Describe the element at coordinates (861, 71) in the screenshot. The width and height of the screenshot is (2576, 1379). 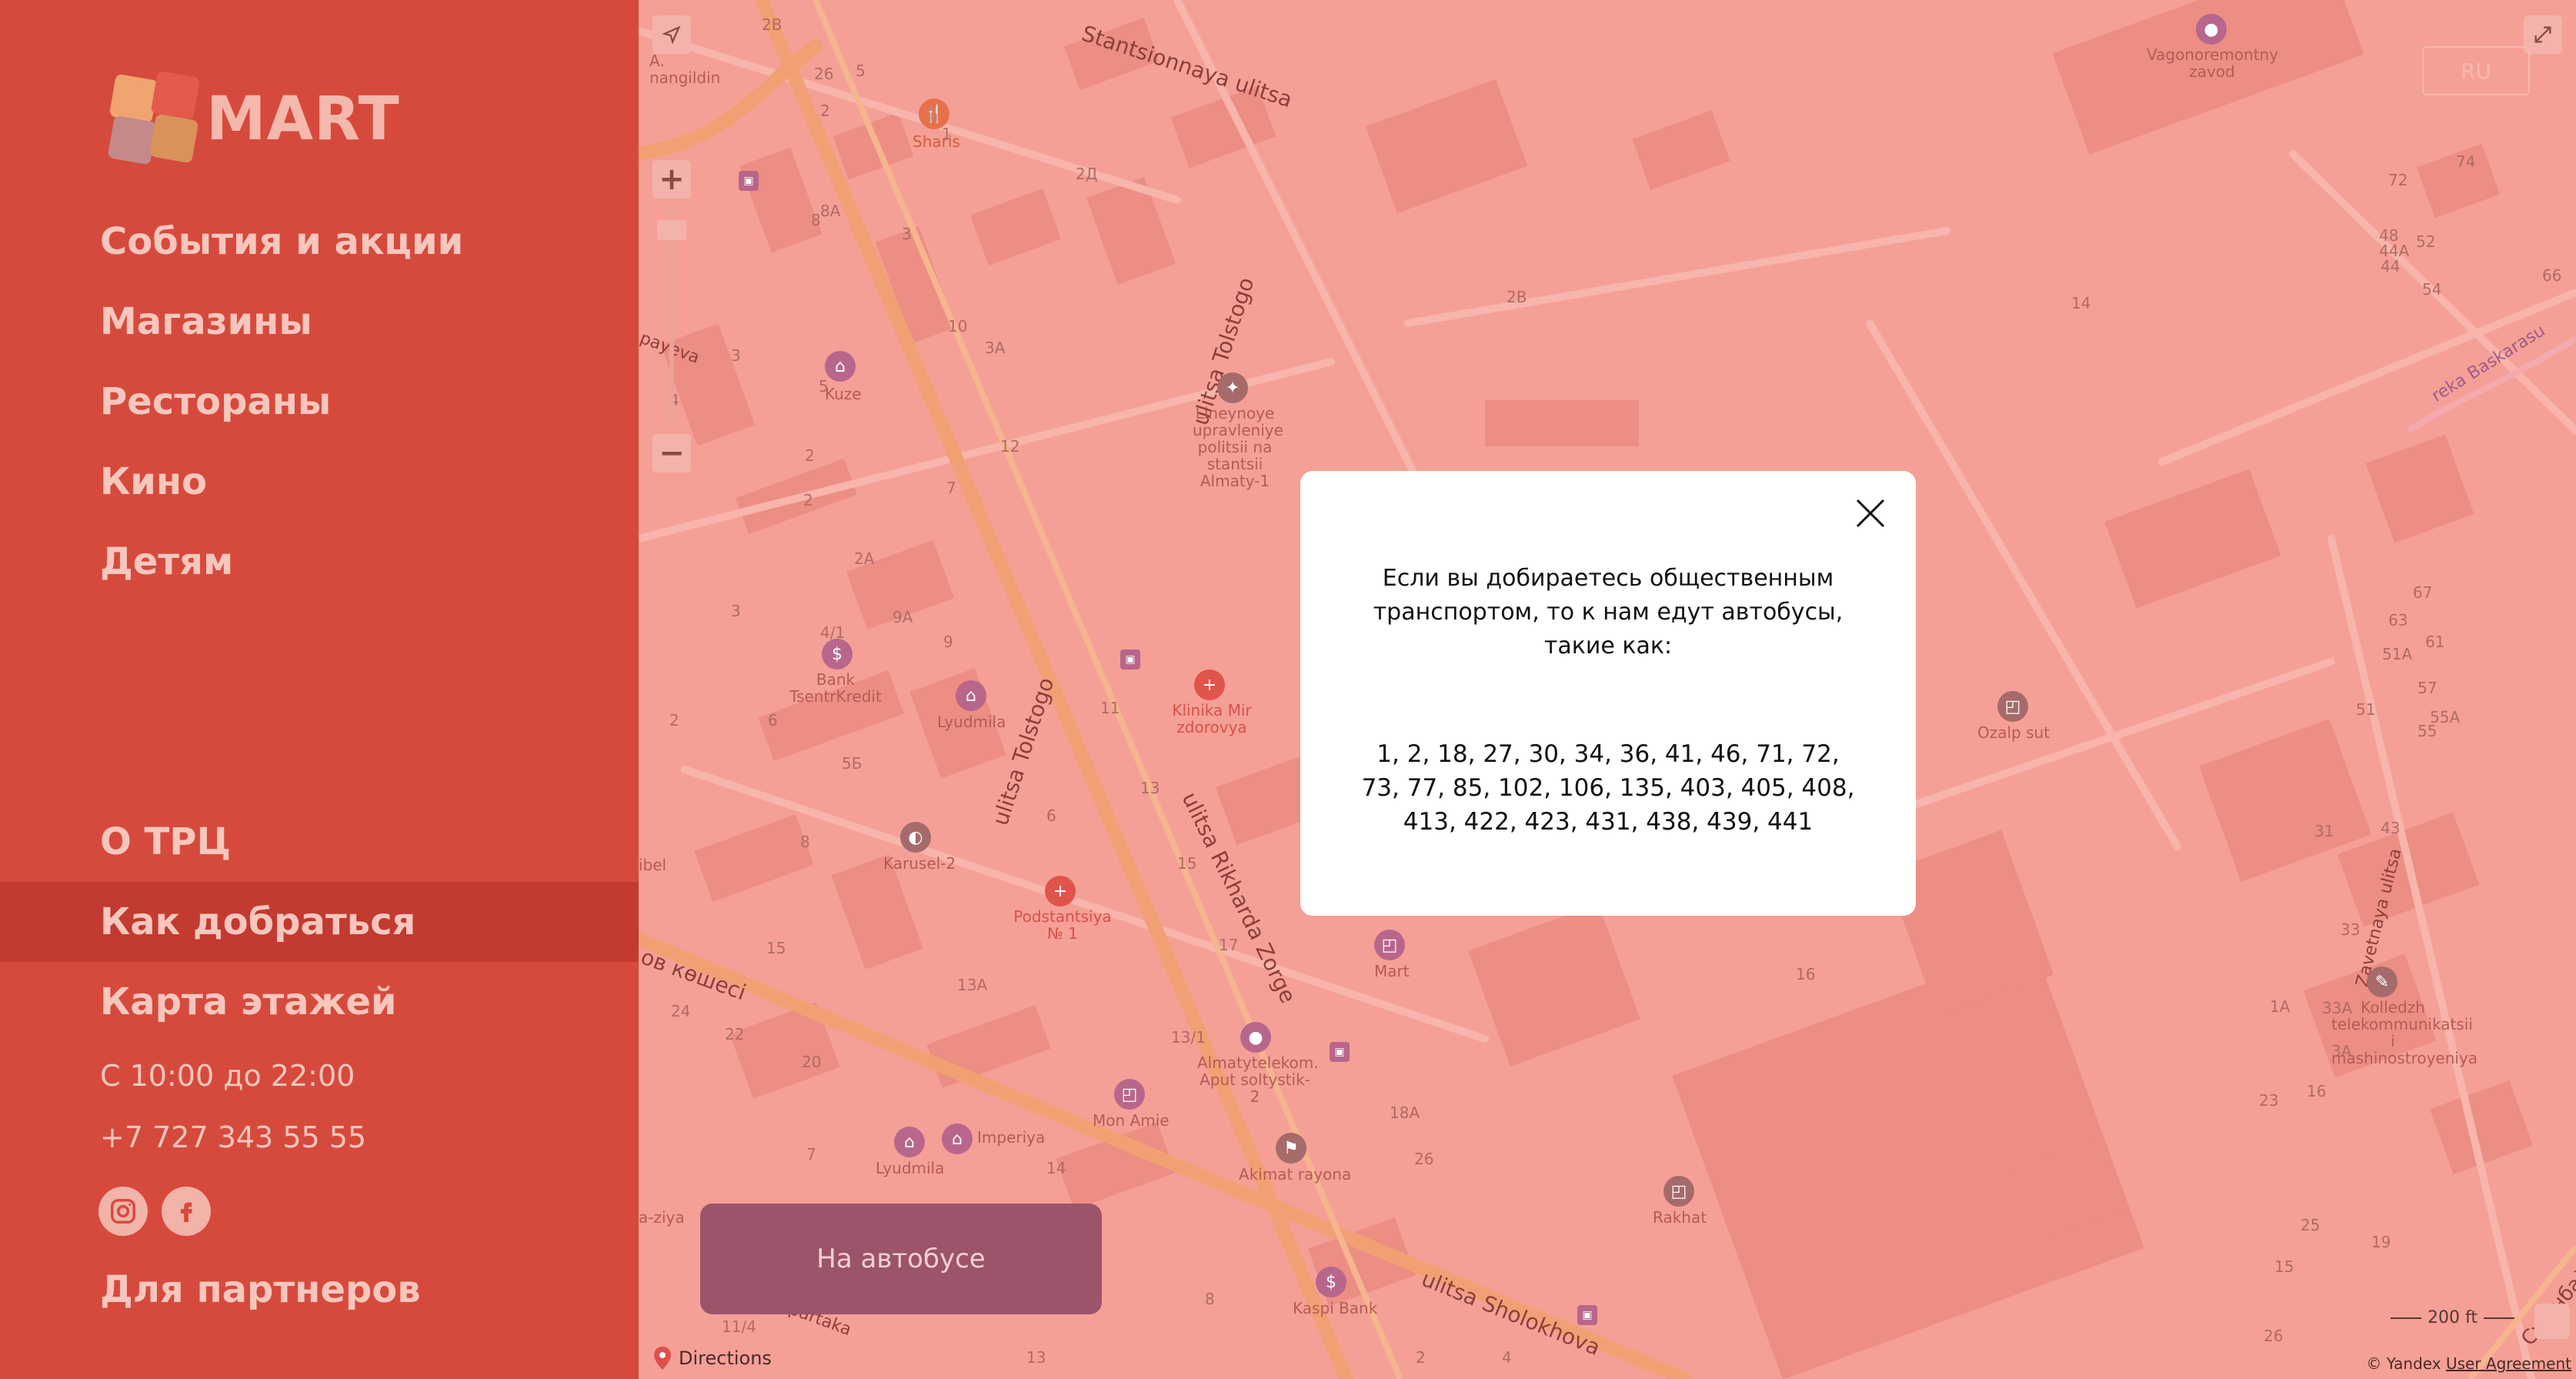
I see `house-number: 5` at that location.